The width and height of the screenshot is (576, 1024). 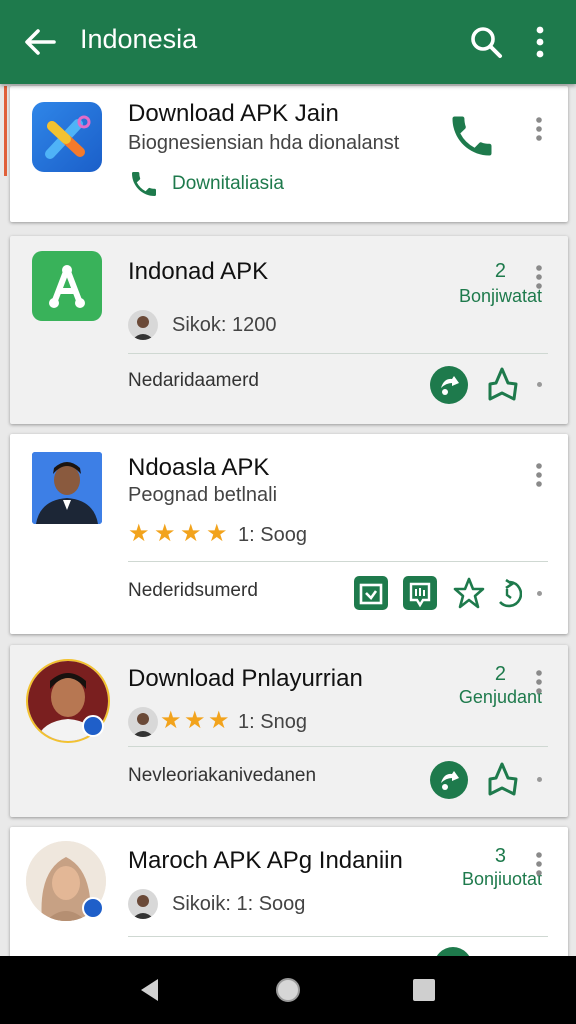 I want to click on page-title: Indonesia, so click(x=139, y=39).